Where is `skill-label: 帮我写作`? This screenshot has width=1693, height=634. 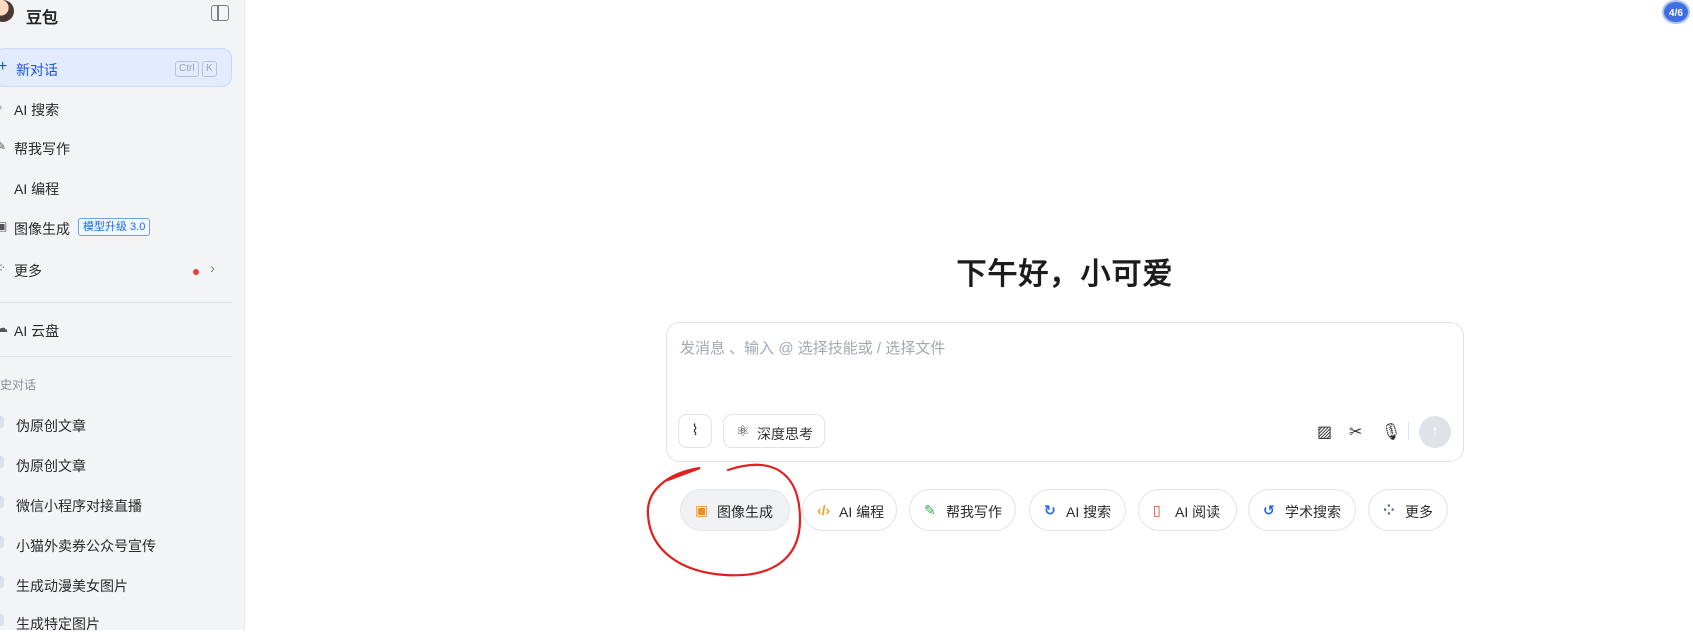
skill-label: 帮我写作 is located at coordinates (974, 512).